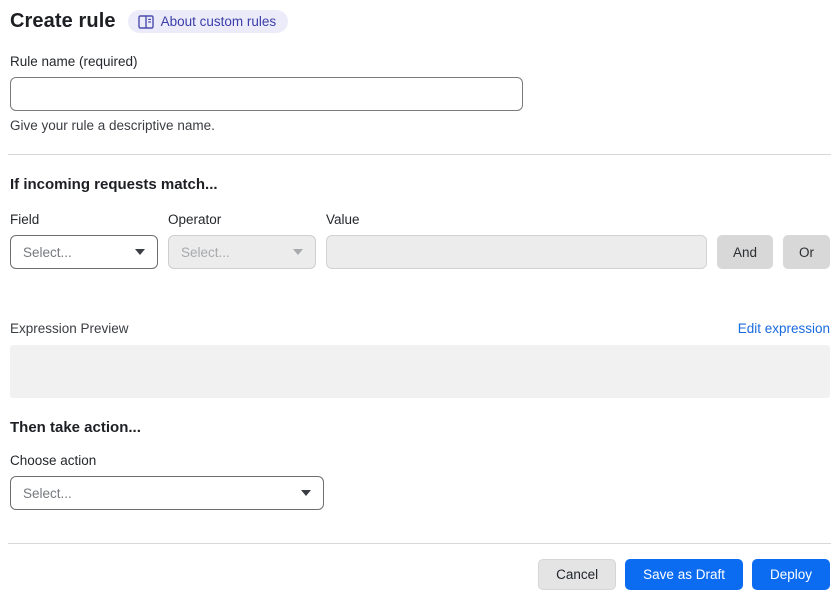 This screenshot has width=839, height=597. What do you see at coordinates (343, 219) in the screenshot?
I see `value-label: Value` at bounding box center [343, 219].